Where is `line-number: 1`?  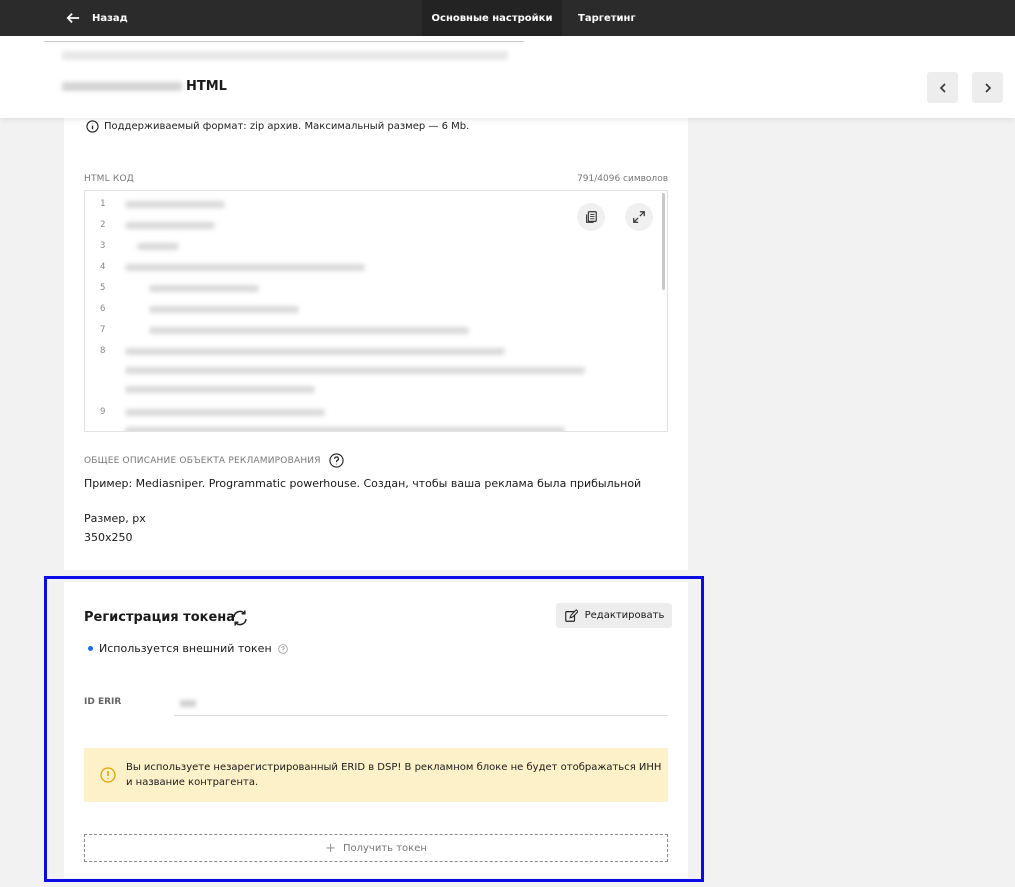
line-number: 1 is located at coordinates (103, 204).